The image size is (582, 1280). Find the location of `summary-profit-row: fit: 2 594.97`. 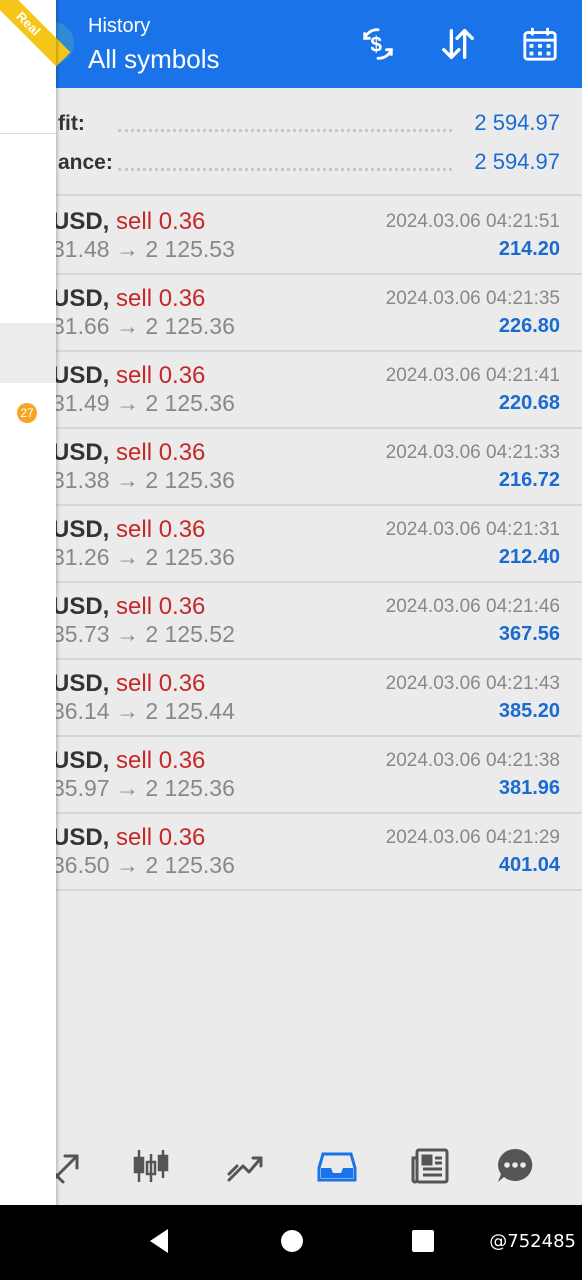

summary-profit-row: fit: 2 594.97 is located at coordinates (291, 124).